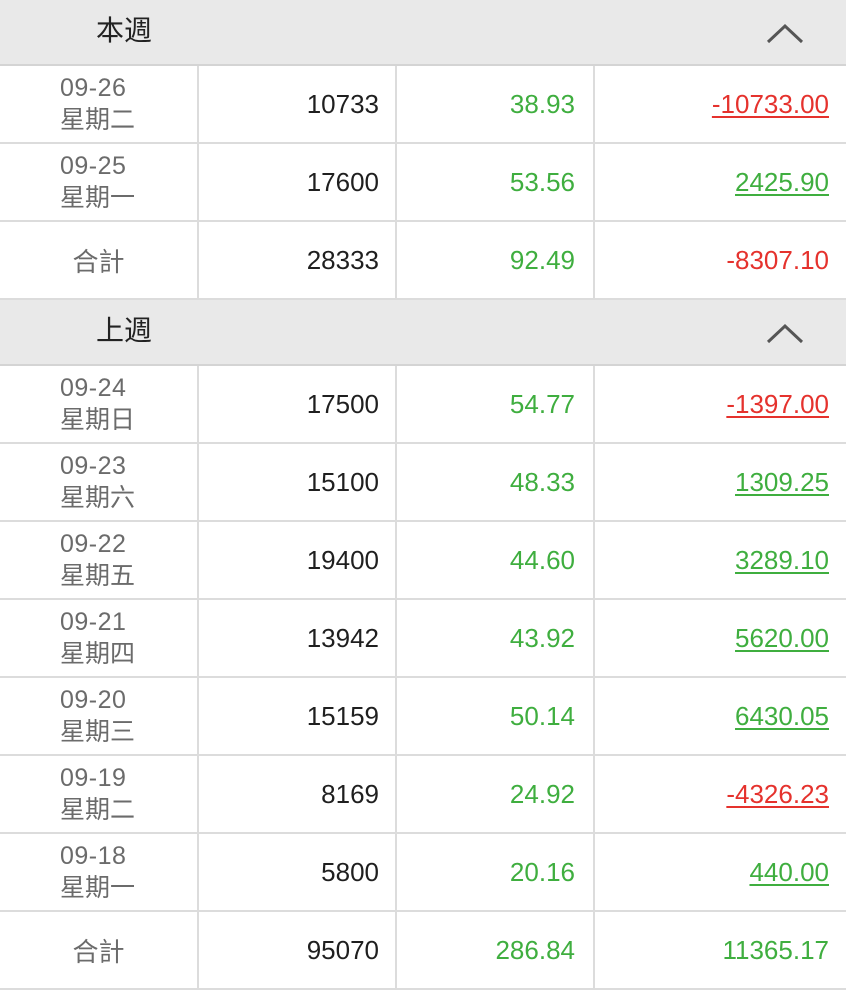 This screenshot has height=1000, width=846. Describe the element at coordinates (782, 482) in the screenshot. I see `amount-link: 1309.25` at that location.